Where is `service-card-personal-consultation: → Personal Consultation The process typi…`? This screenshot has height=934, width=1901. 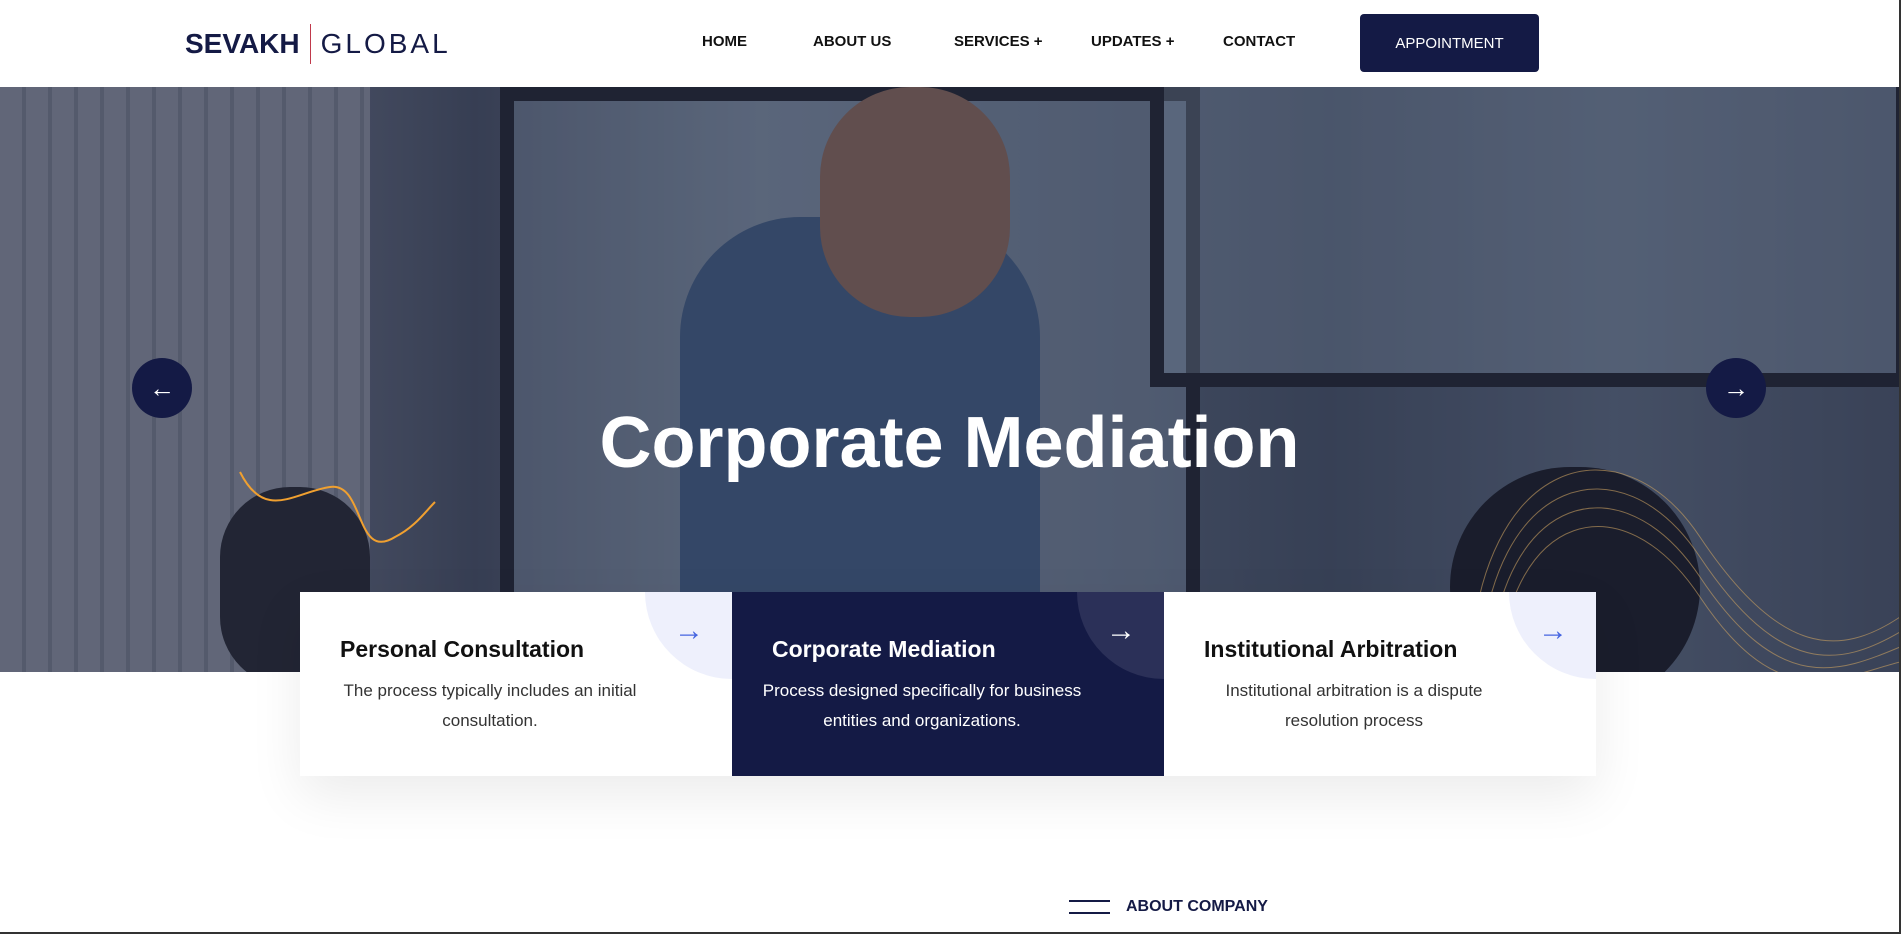 service-card-personal-consultation: → Personal Consultation The process typi… is located at coordinates (516, 684).